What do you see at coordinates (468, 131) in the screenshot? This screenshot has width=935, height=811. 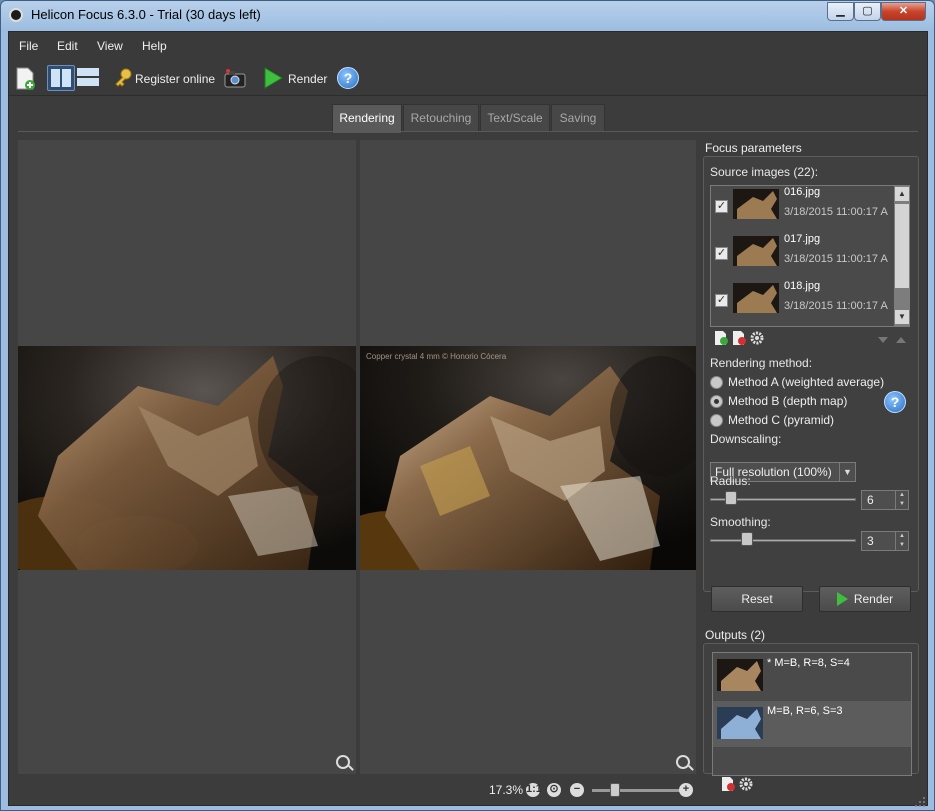 I see `tab-divider` at bounding box center [468, 131].